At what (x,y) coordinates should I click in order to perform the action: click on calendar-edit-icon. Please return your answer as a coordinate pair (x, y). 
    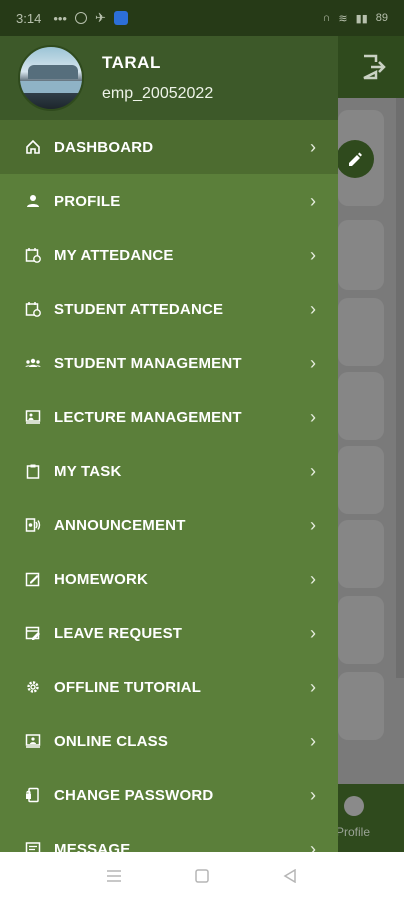
    Looking at the image, I should click on (33, 633).